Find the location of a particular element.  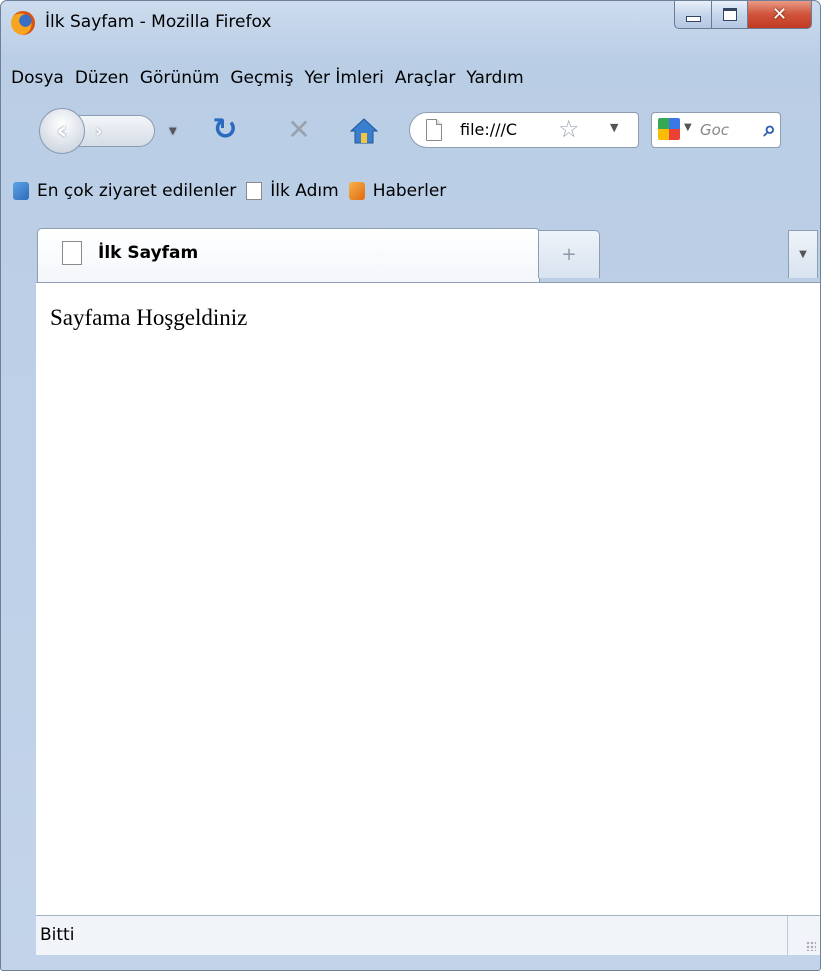

window-controls: ✕ is located at coordinates (743, 15).